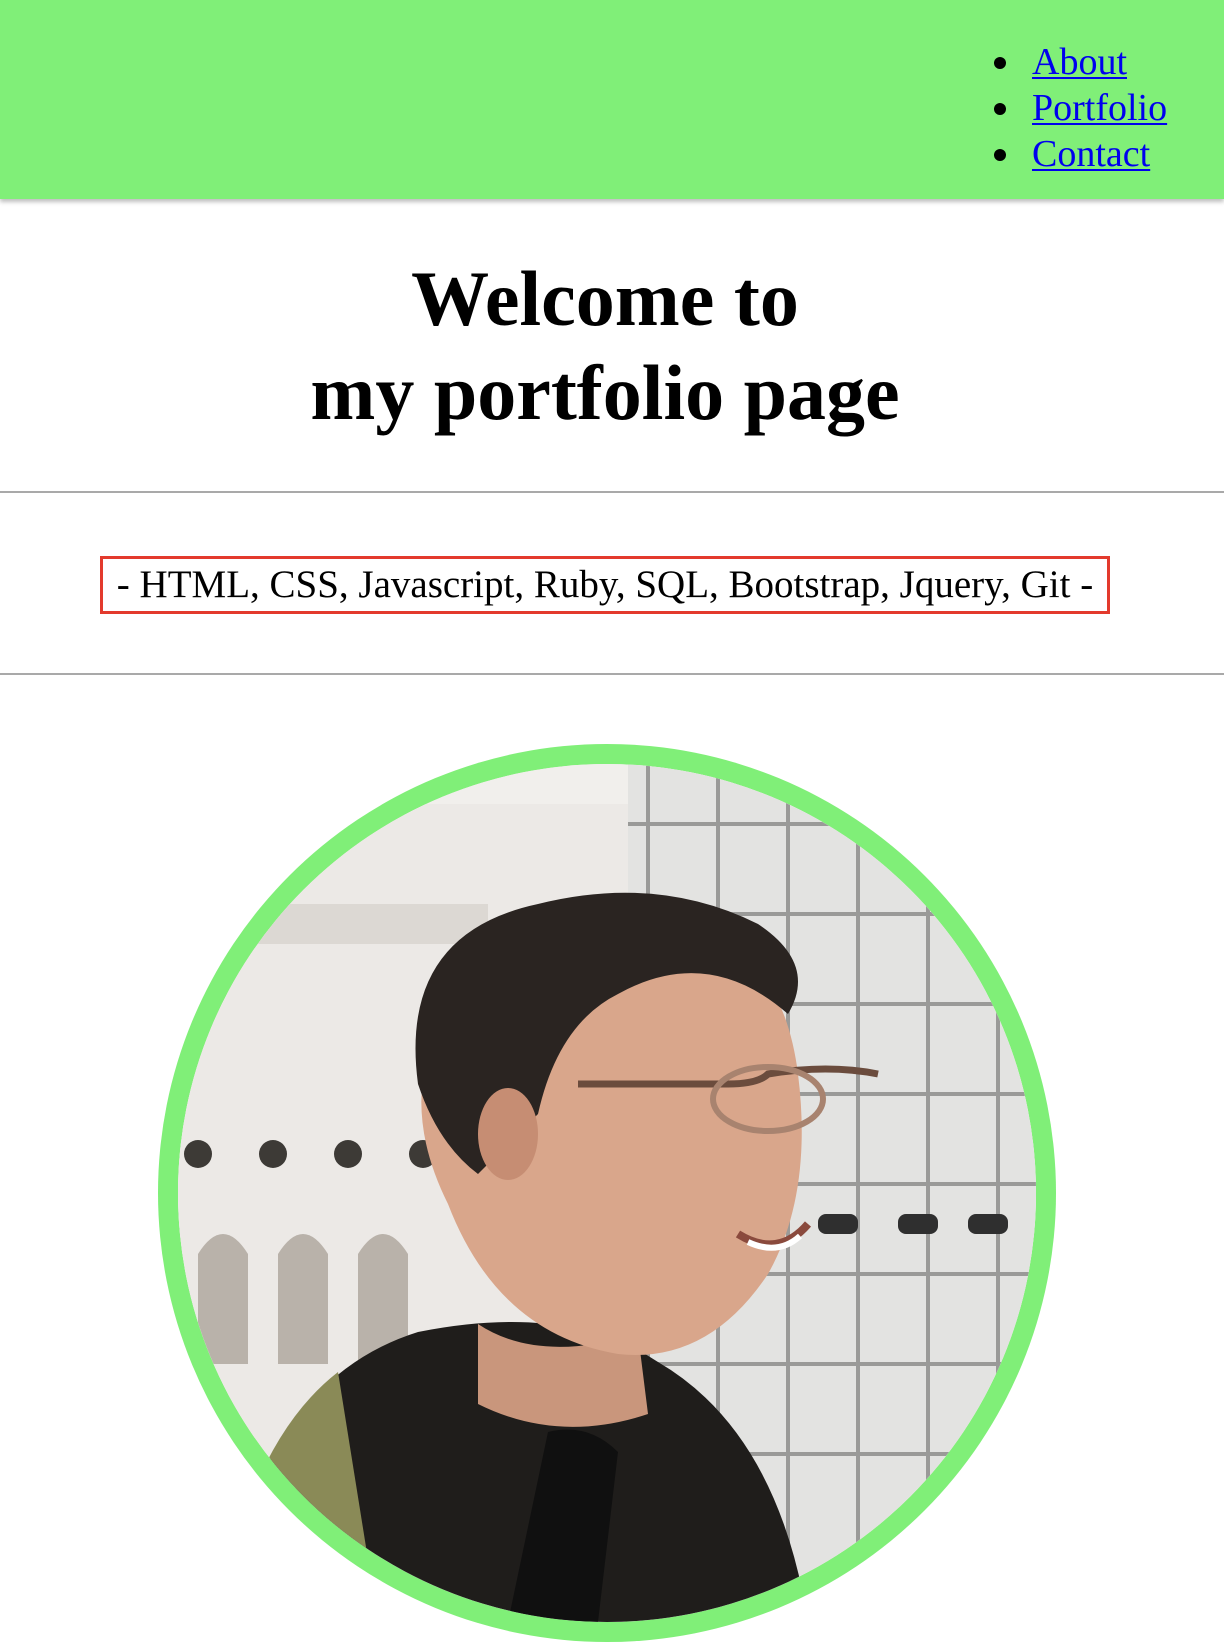  What do you see at coordinates (612, 492) in the screenshot?
I see `divider-top` at bounding box center [612, 492].